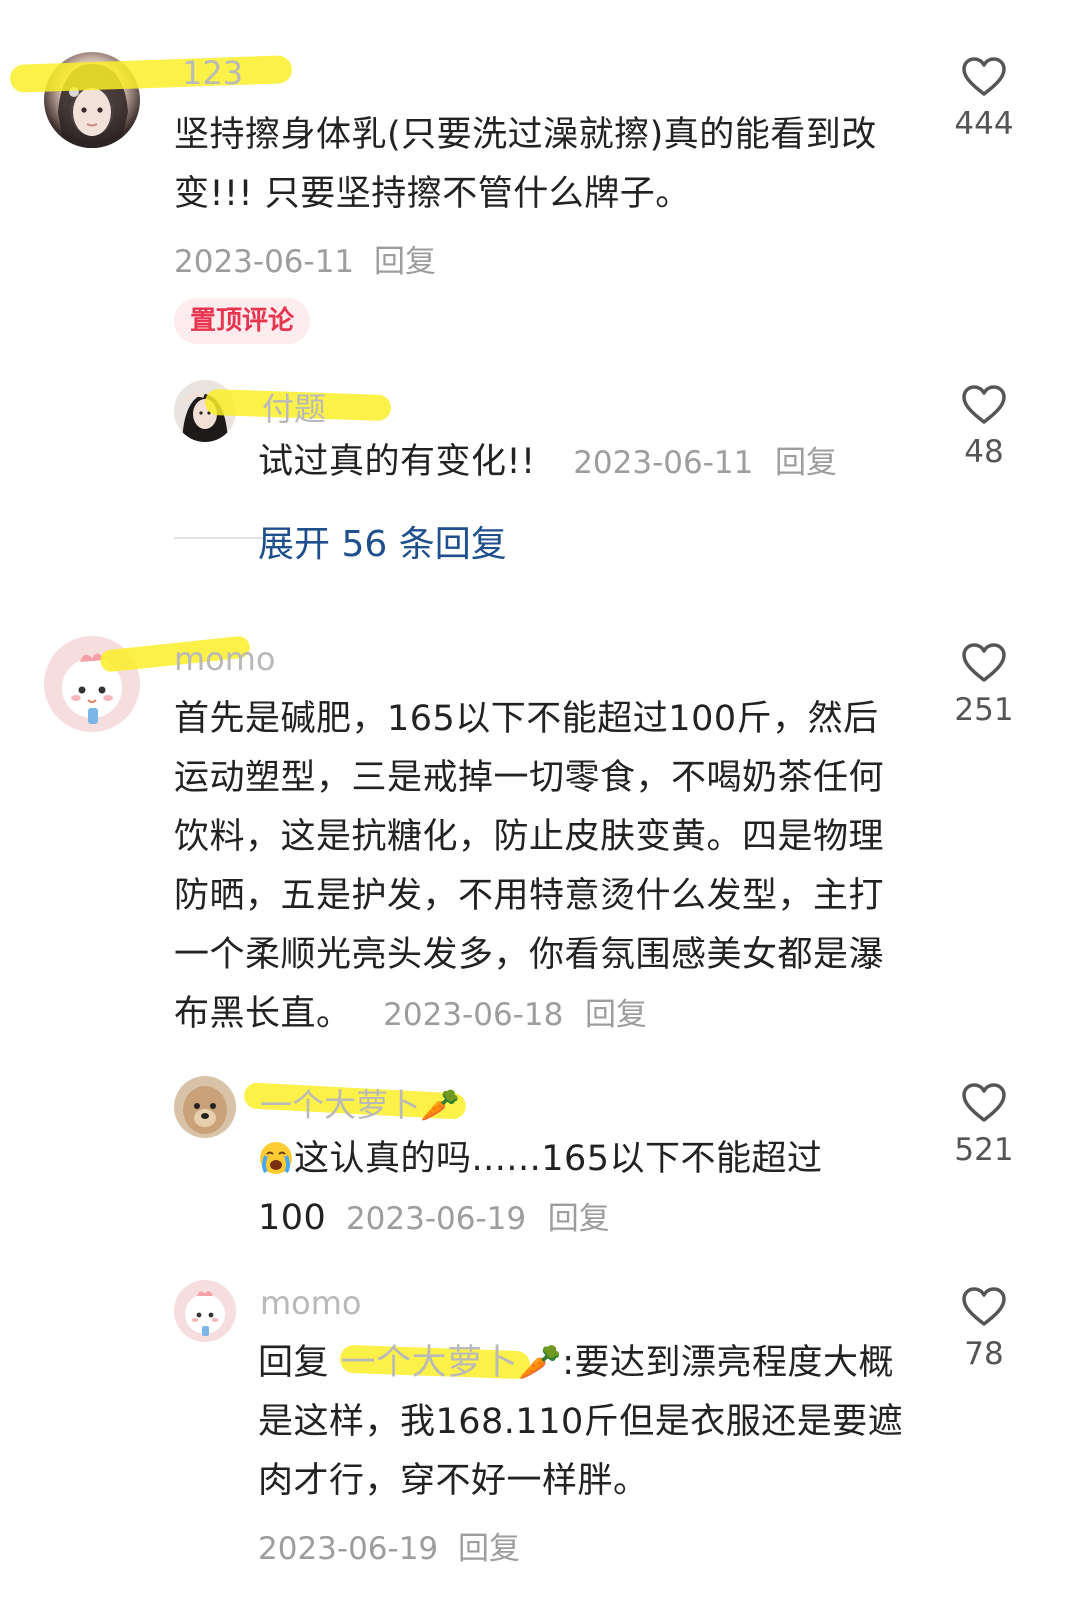  I want to click on reply-content: 试过真的有变化!!, so click(397, 462).